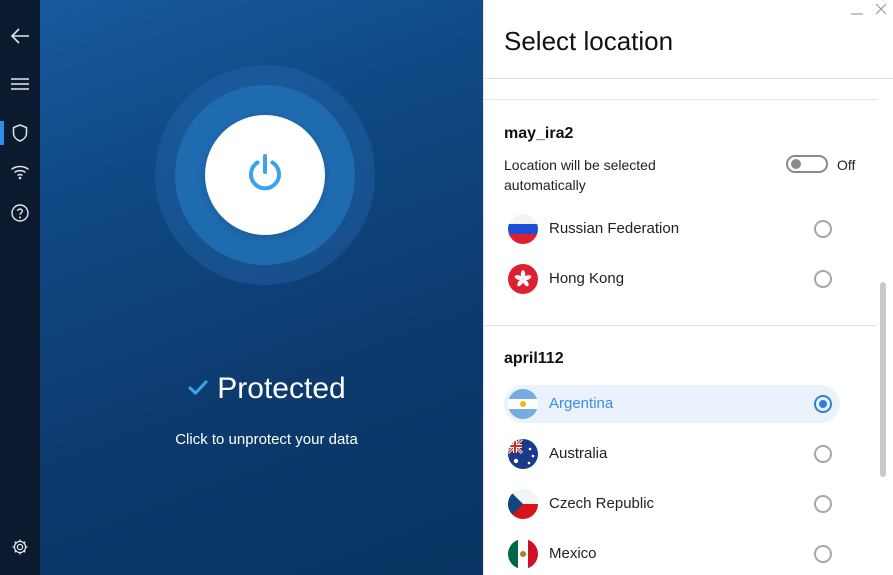  I want to click on menu-button, so click(20, 84).